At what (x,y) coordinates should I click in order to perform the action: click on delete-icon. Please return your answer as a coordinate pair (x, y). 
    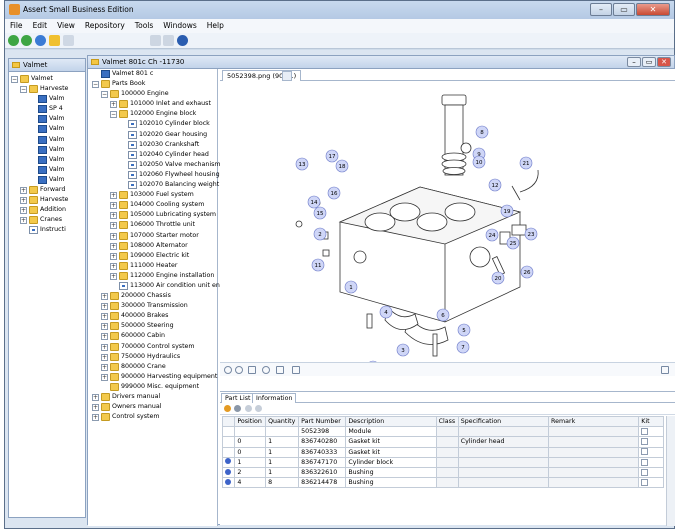
    Looking at the image, I should click on (310, 370).